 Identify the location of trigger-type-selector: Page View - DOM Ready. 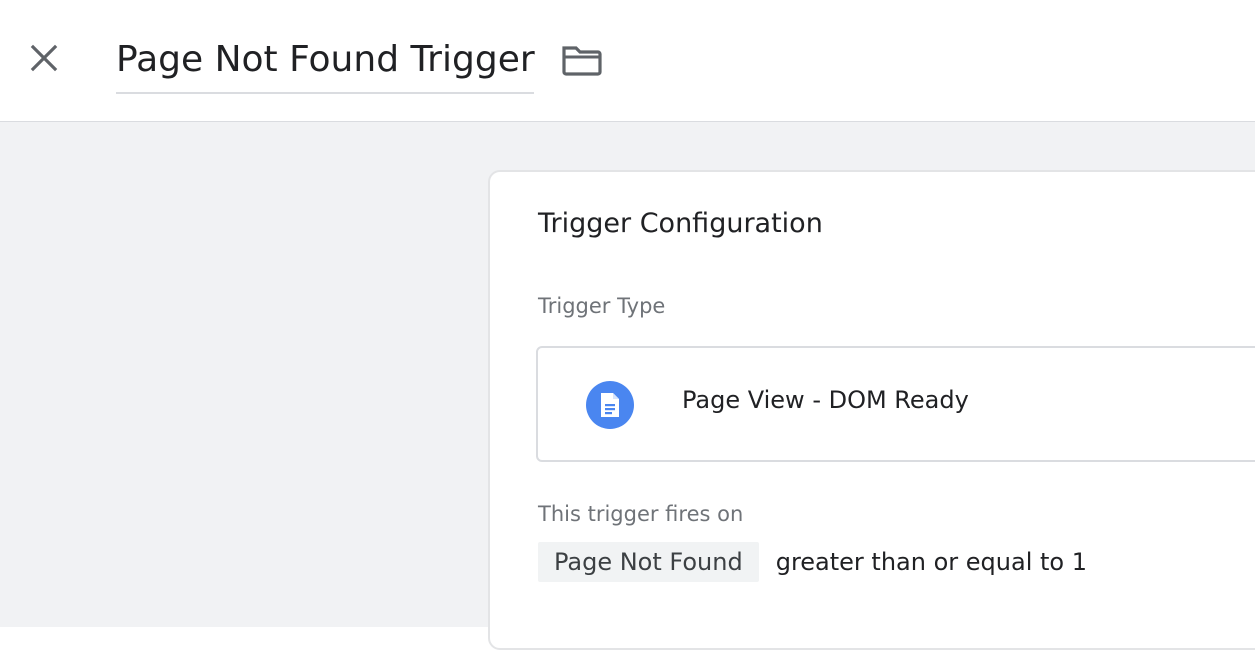
(895, 404).